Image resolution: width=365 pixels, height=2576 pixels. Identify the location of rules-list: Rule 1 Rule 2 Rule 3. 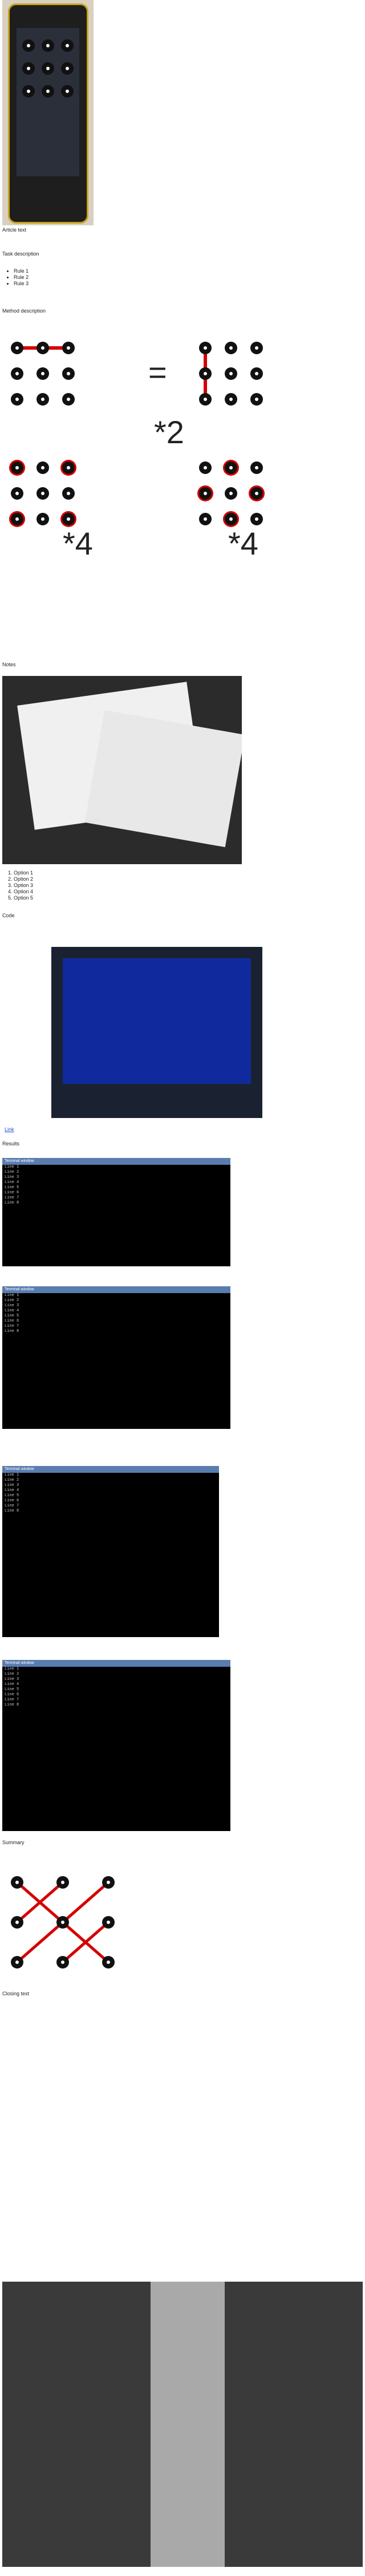
(17, 277).